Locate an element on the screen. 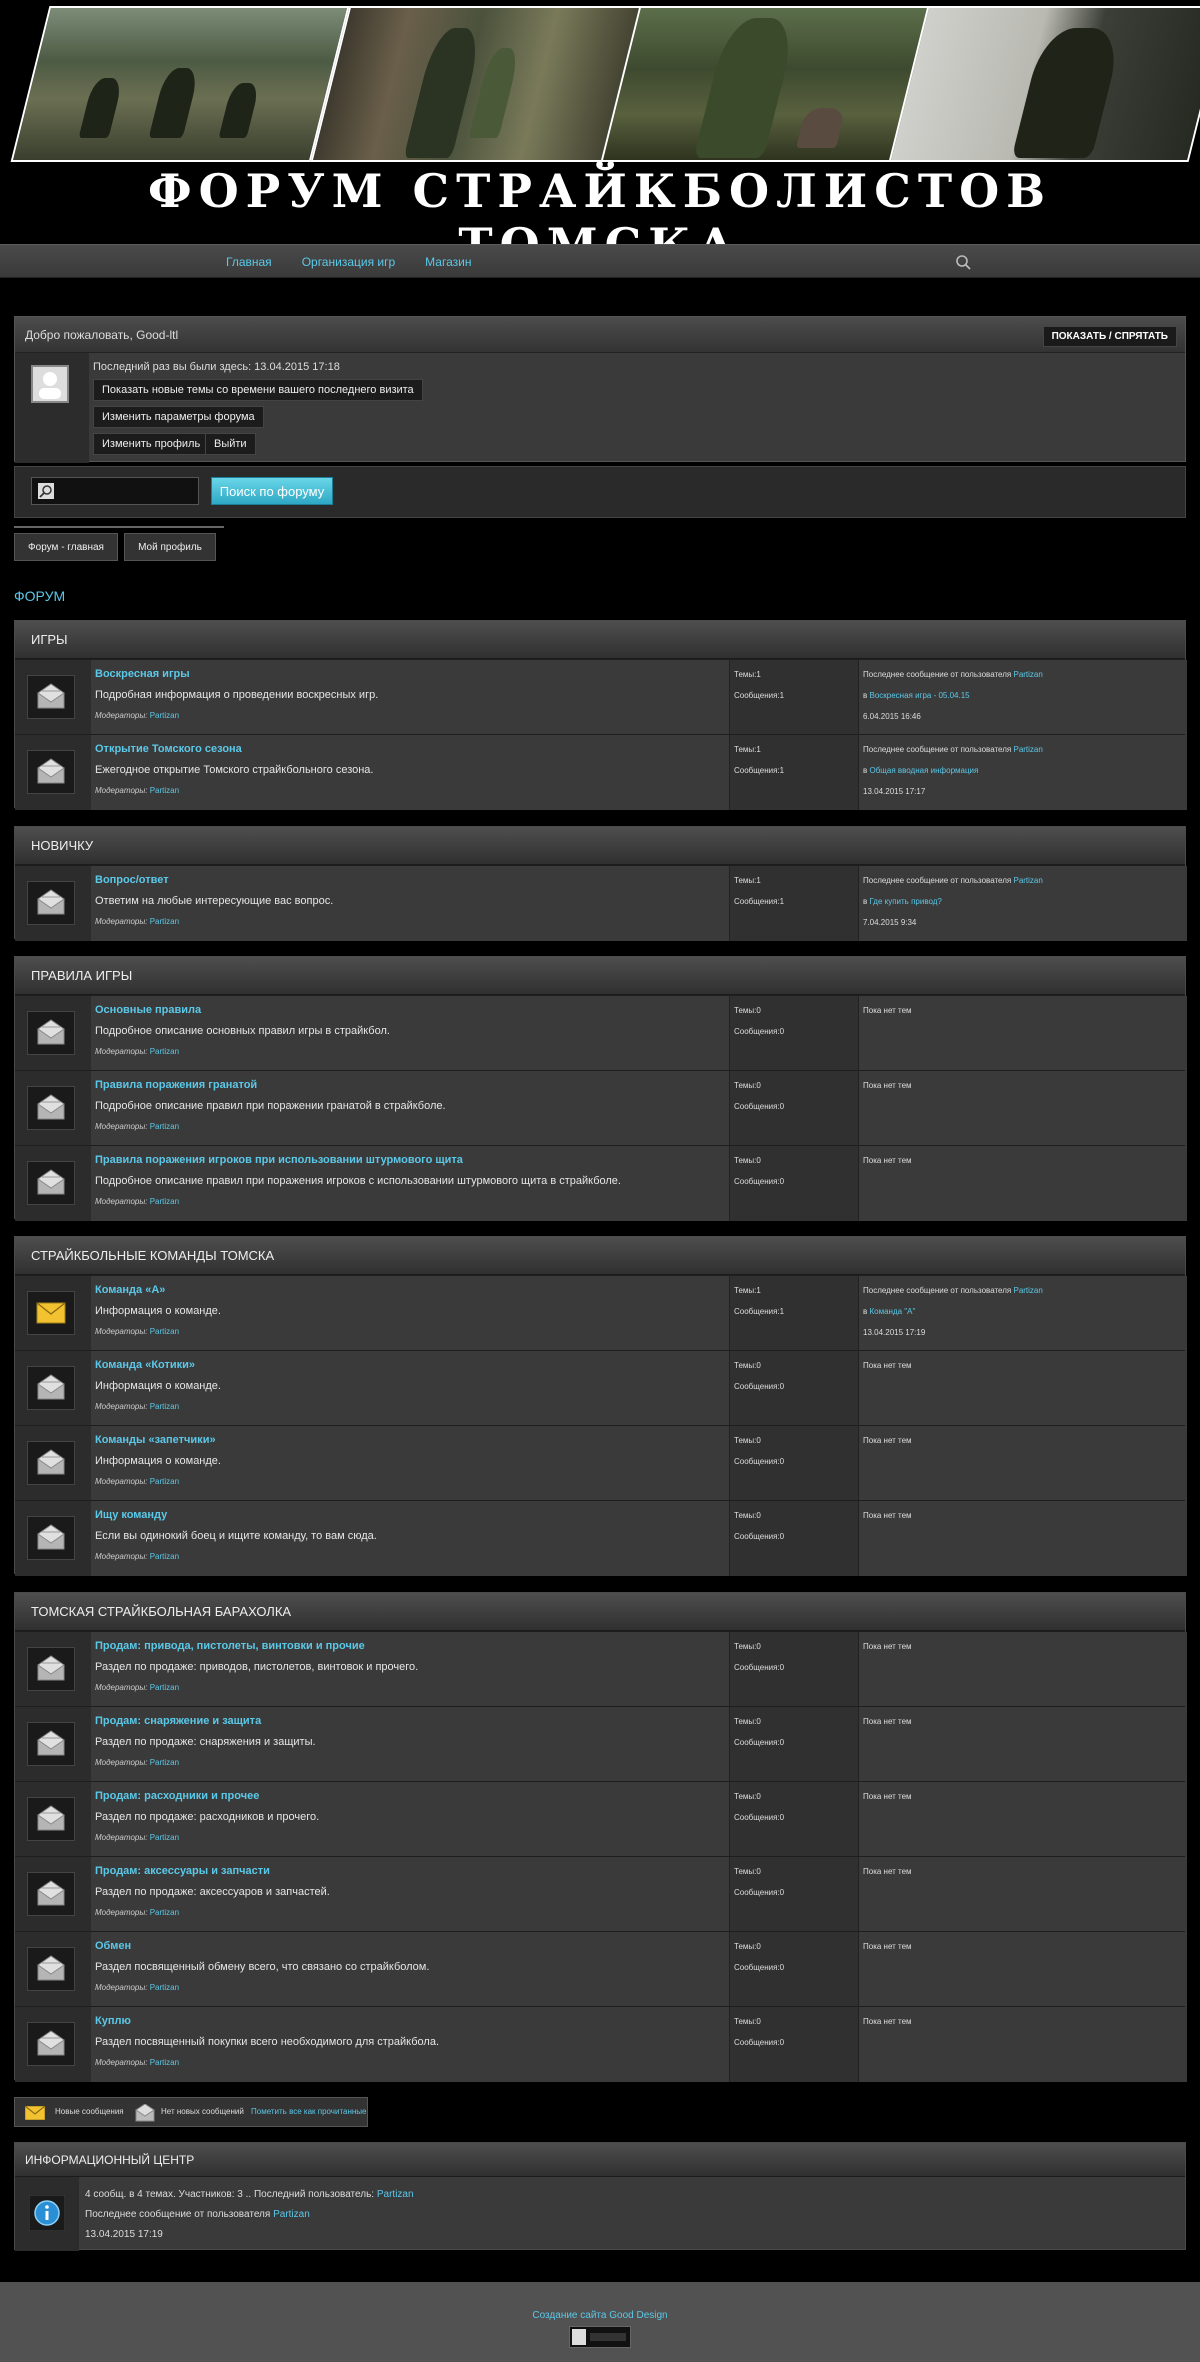  no-topics-text: Пока нет тем is located at coordinates (887, 1440).